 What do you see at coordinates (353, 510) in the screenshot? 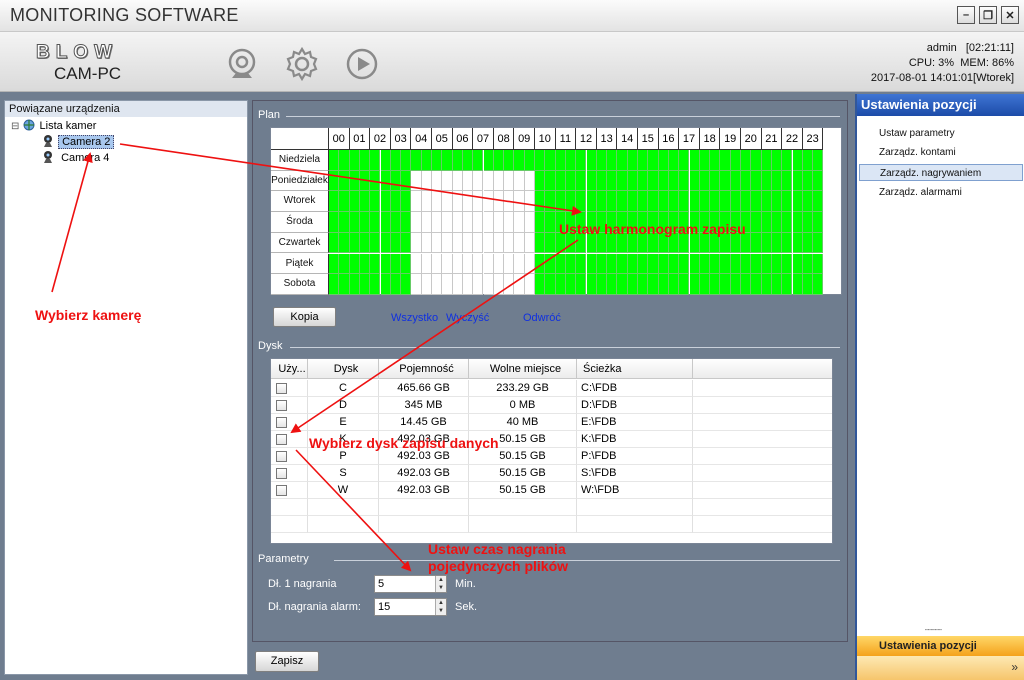
I see `arrow-to-params` at bounding box center [353, 510].